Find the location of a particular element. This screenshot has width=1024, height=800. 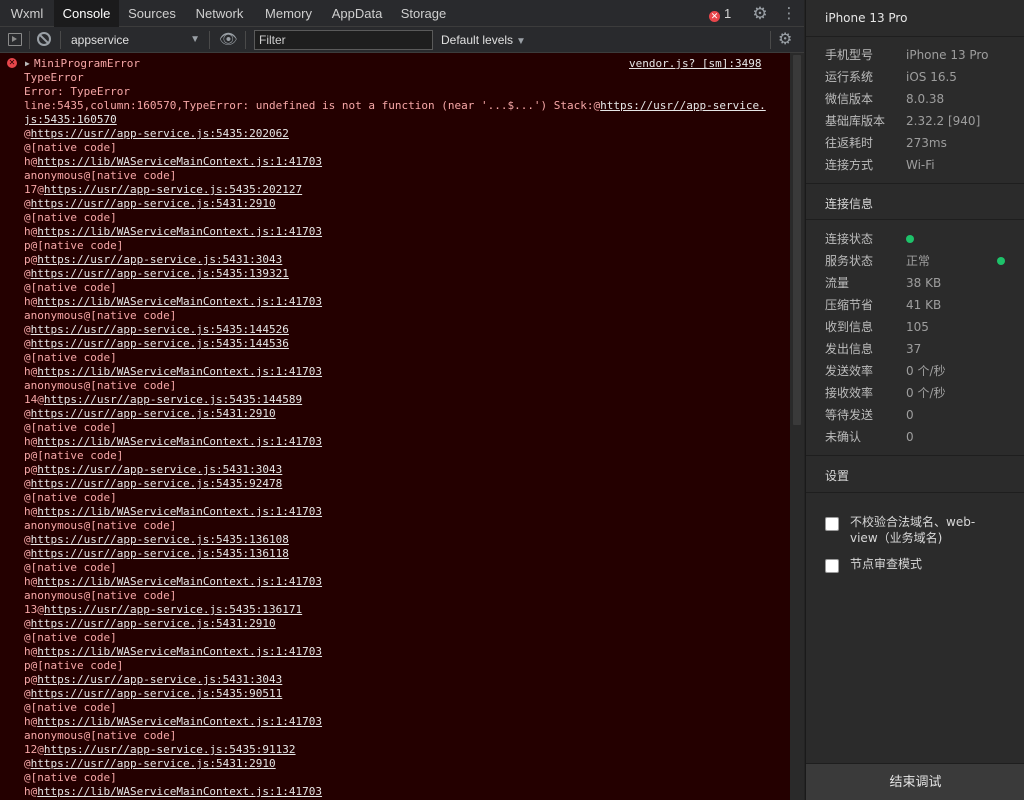

tab-memory: Memory is located at coordinates (288, 13).